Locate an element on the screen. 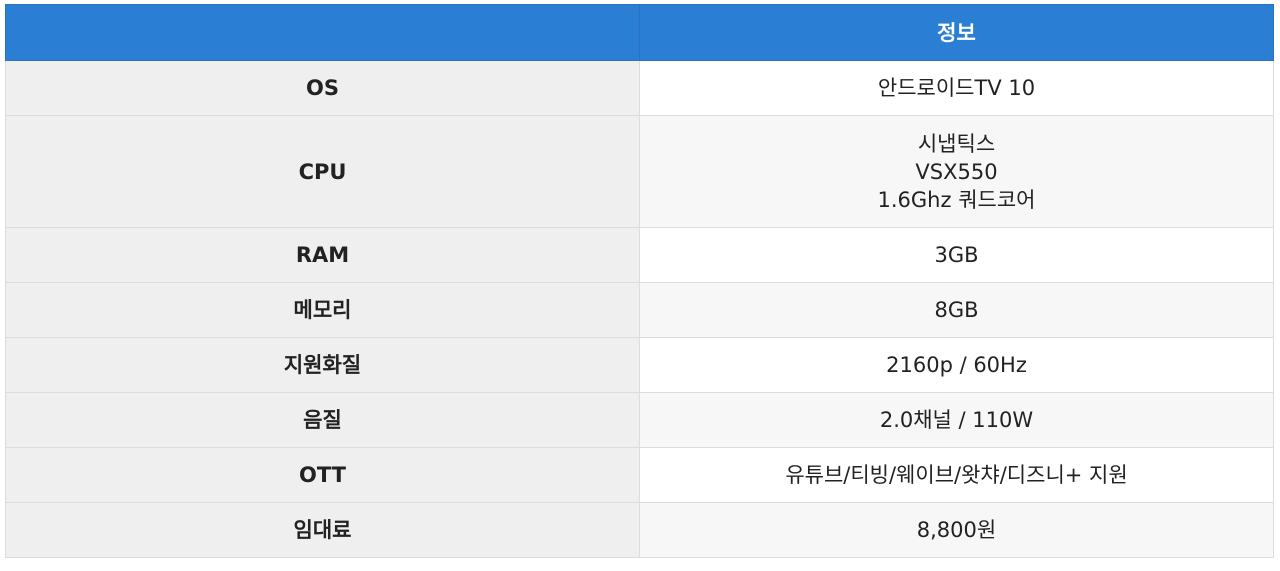  value-line: 2160p / 60Hz is located at coordinates (956, 365).